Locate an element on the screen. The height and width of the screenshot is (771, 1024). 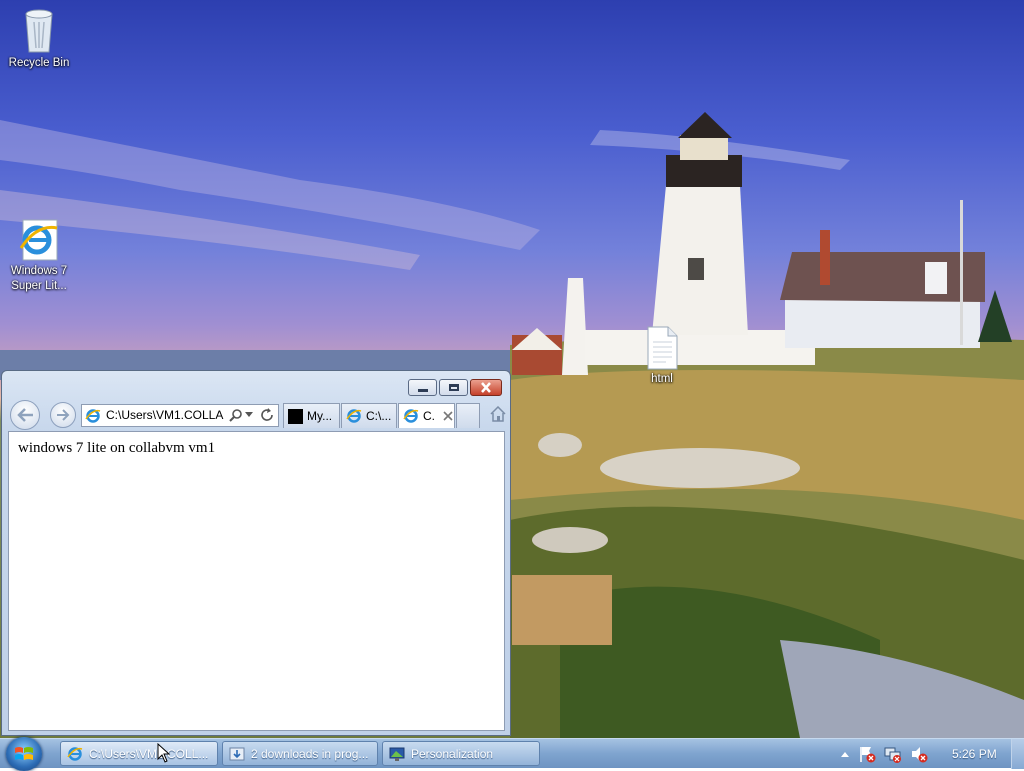
tab-label: C. is located at coordinates (429, 416).